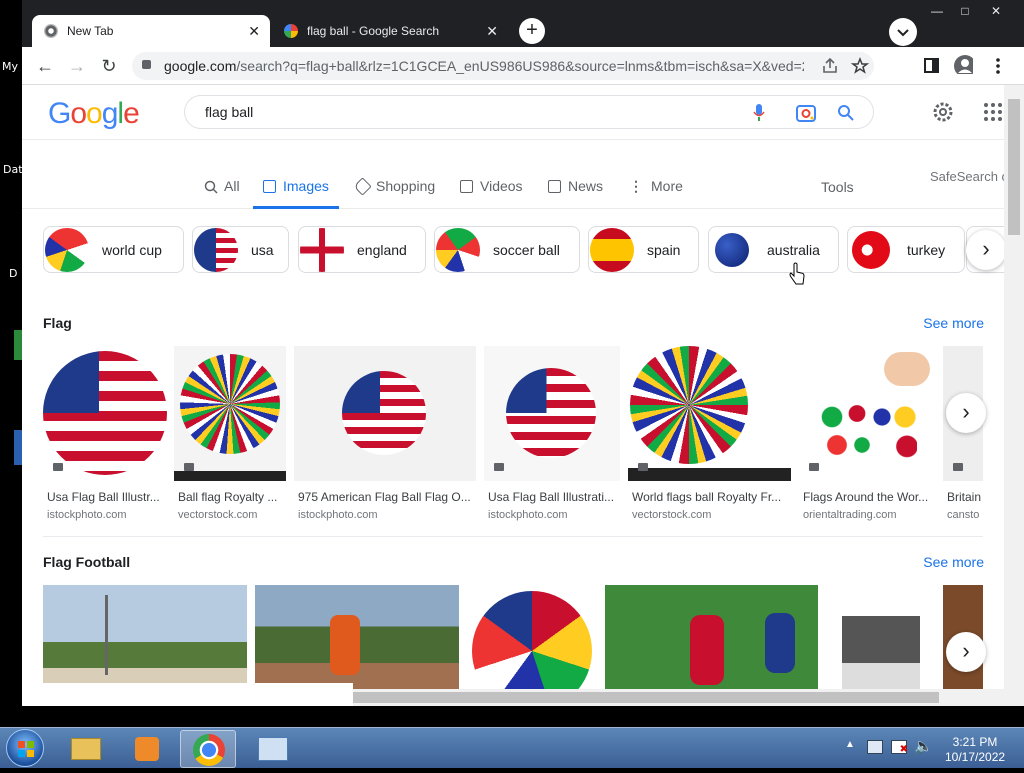  Describe the element at coordinates (965, 11) in the screenshot. I see `maximize-button: □` at that location.